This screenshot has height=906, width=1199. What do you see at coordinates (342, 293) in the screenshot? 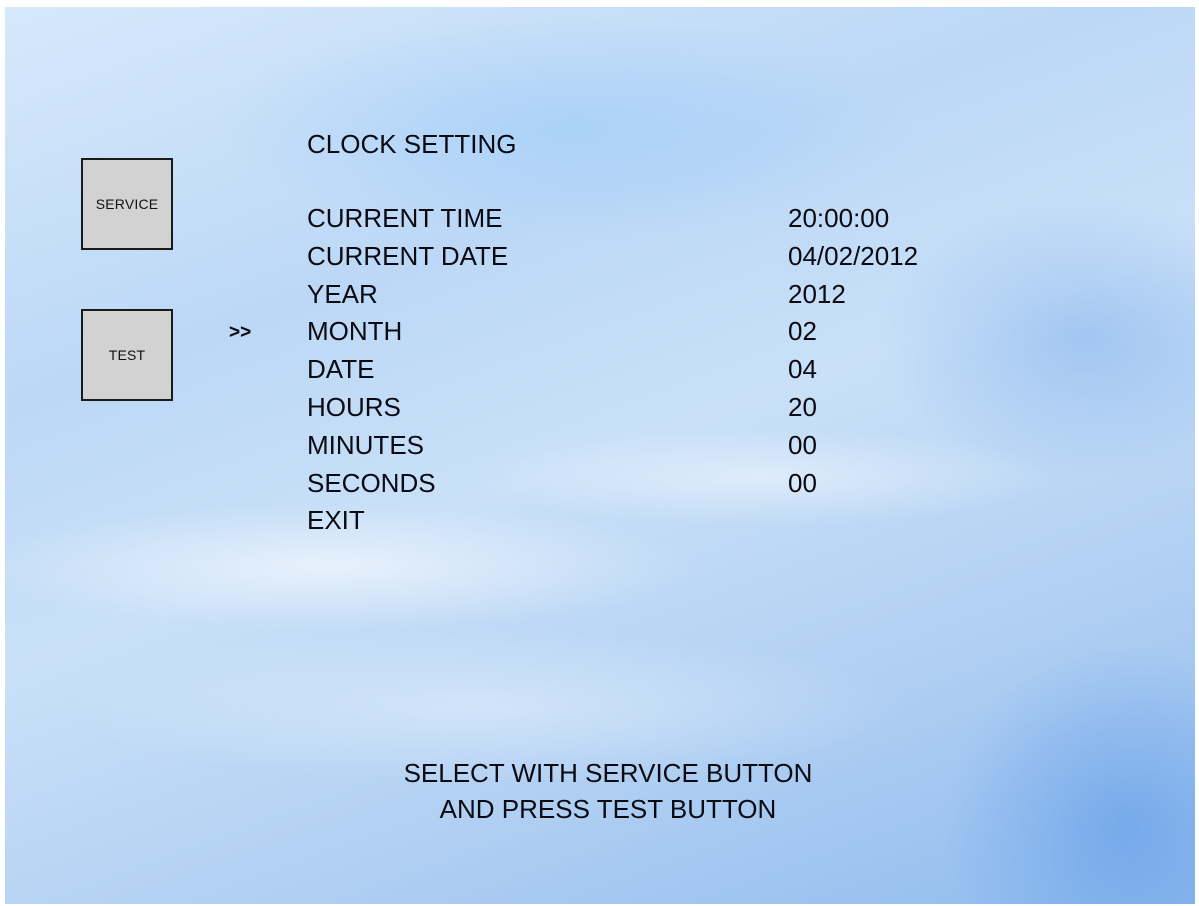
I see `menu-item-label: YEAR` at bounding box center [342, 293].